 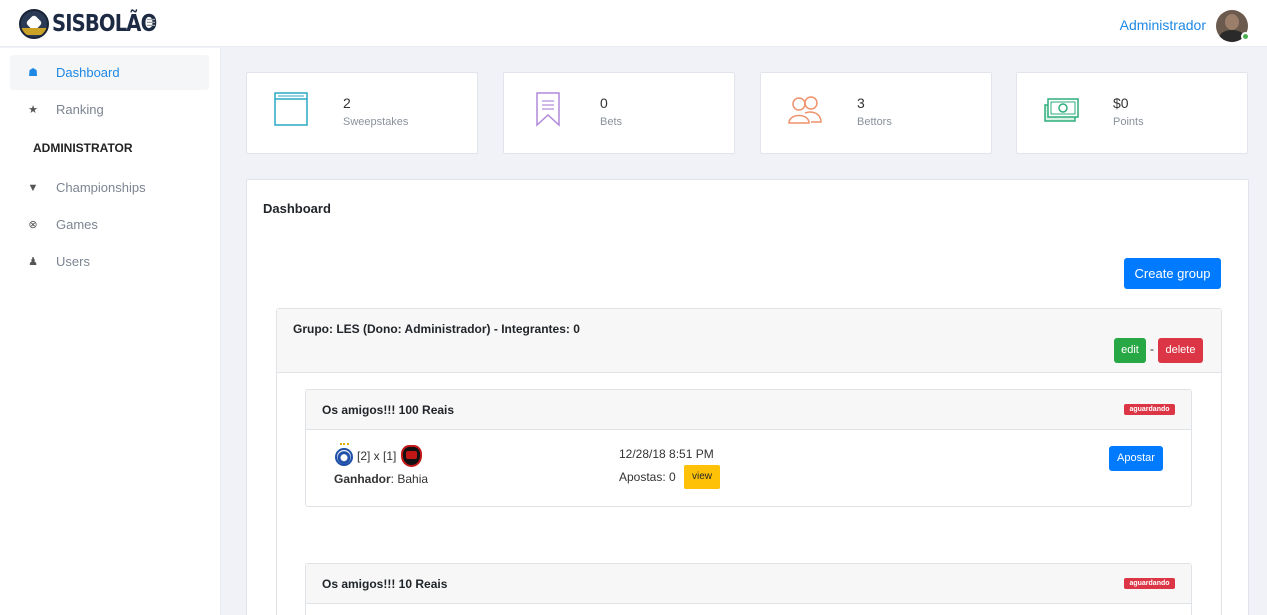 I want to click on sidebar-item-dashboard: ☗ Dashboard, so click(x=109, y=72).